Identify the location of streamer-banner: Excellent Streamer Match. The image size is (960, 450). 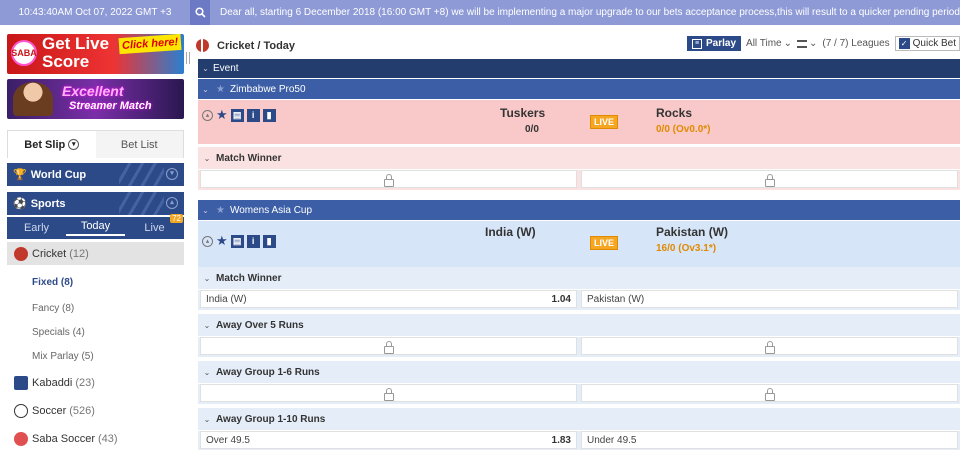
(95, 99).